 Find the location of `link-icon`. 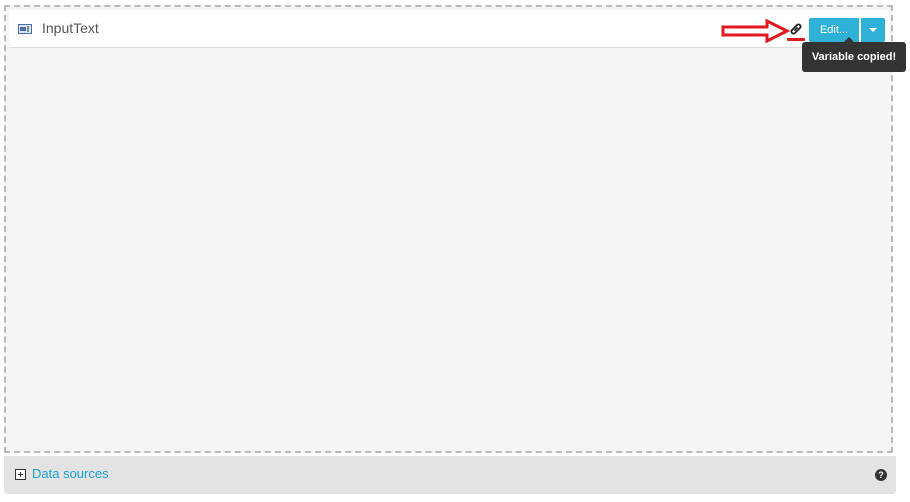

link-icon is located at coordinates (796, 29).